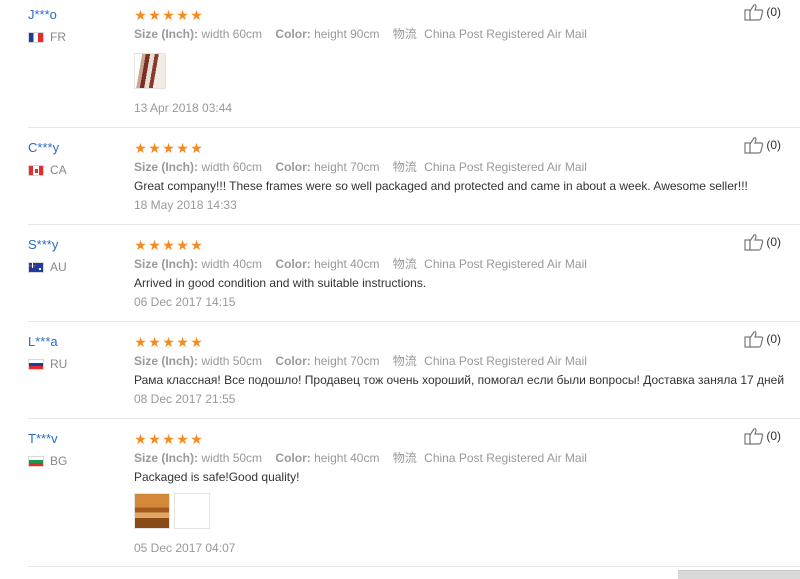  I want to click on reviewer-country: AU, so click(47, 267).